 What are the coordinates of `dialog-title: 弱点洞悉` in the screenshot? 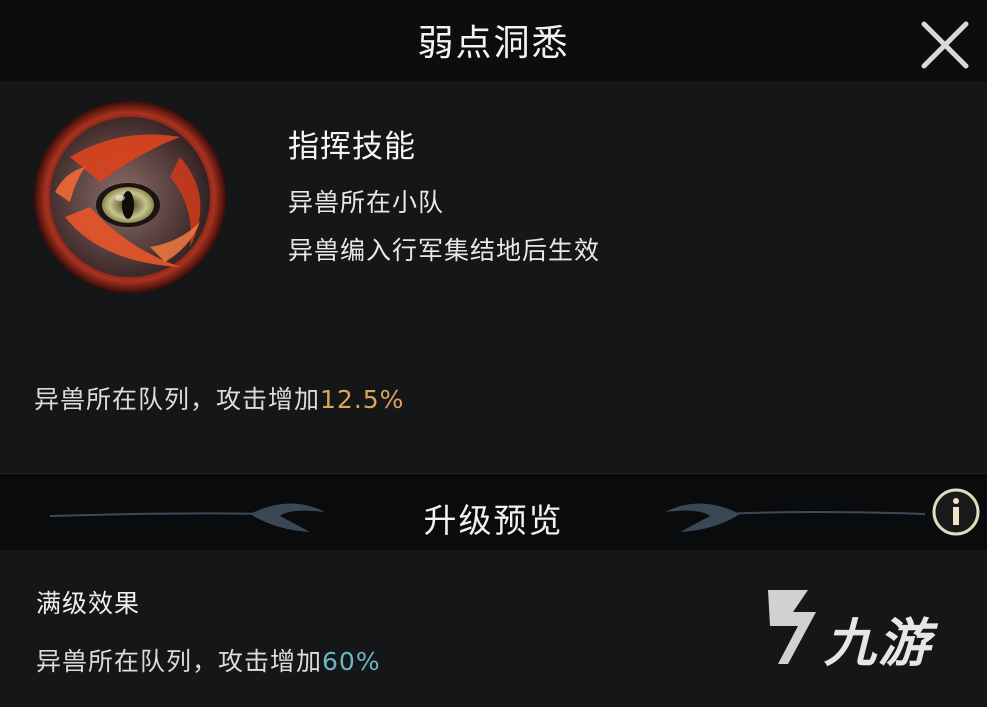 It's located at (493, 43).